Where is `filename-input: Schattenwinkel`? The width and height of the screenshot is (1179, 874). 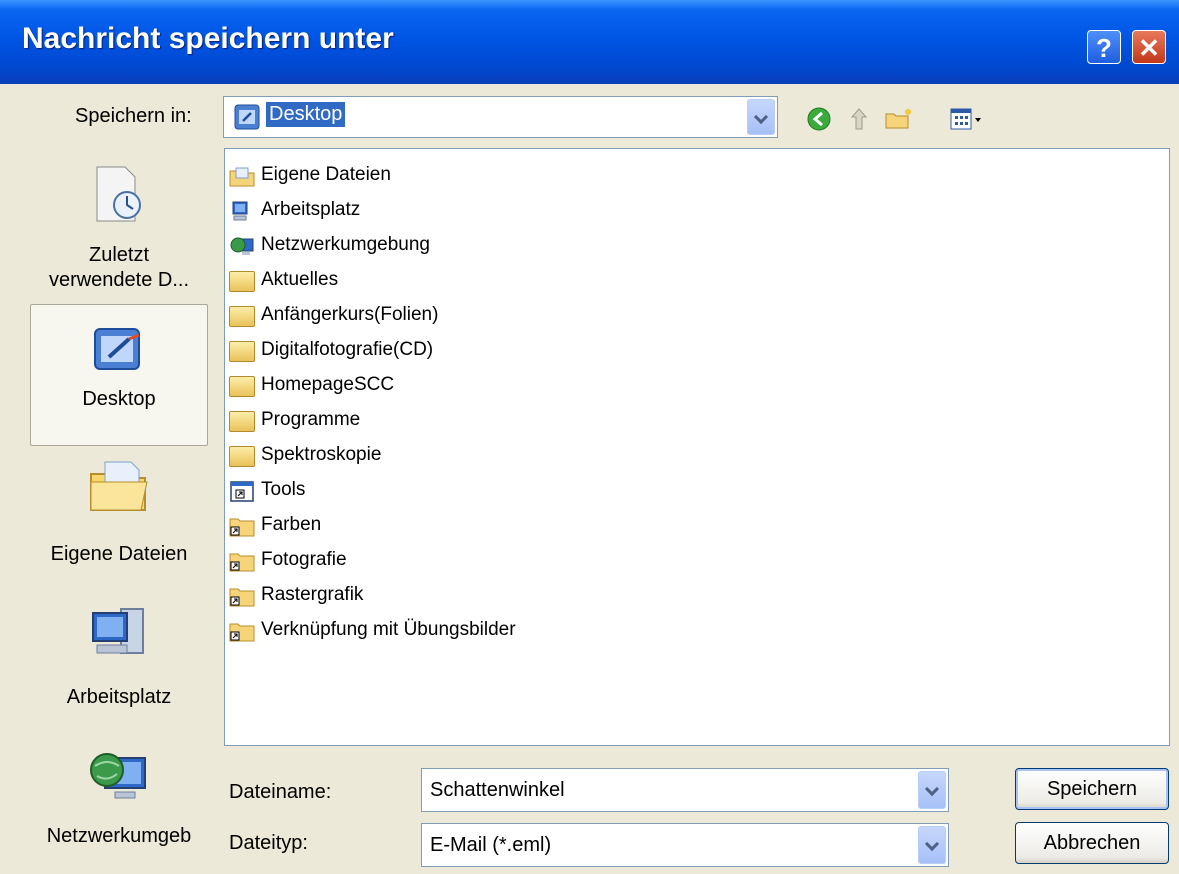
filename-input: Schattenwinkel is located at coordinates (685, 790).